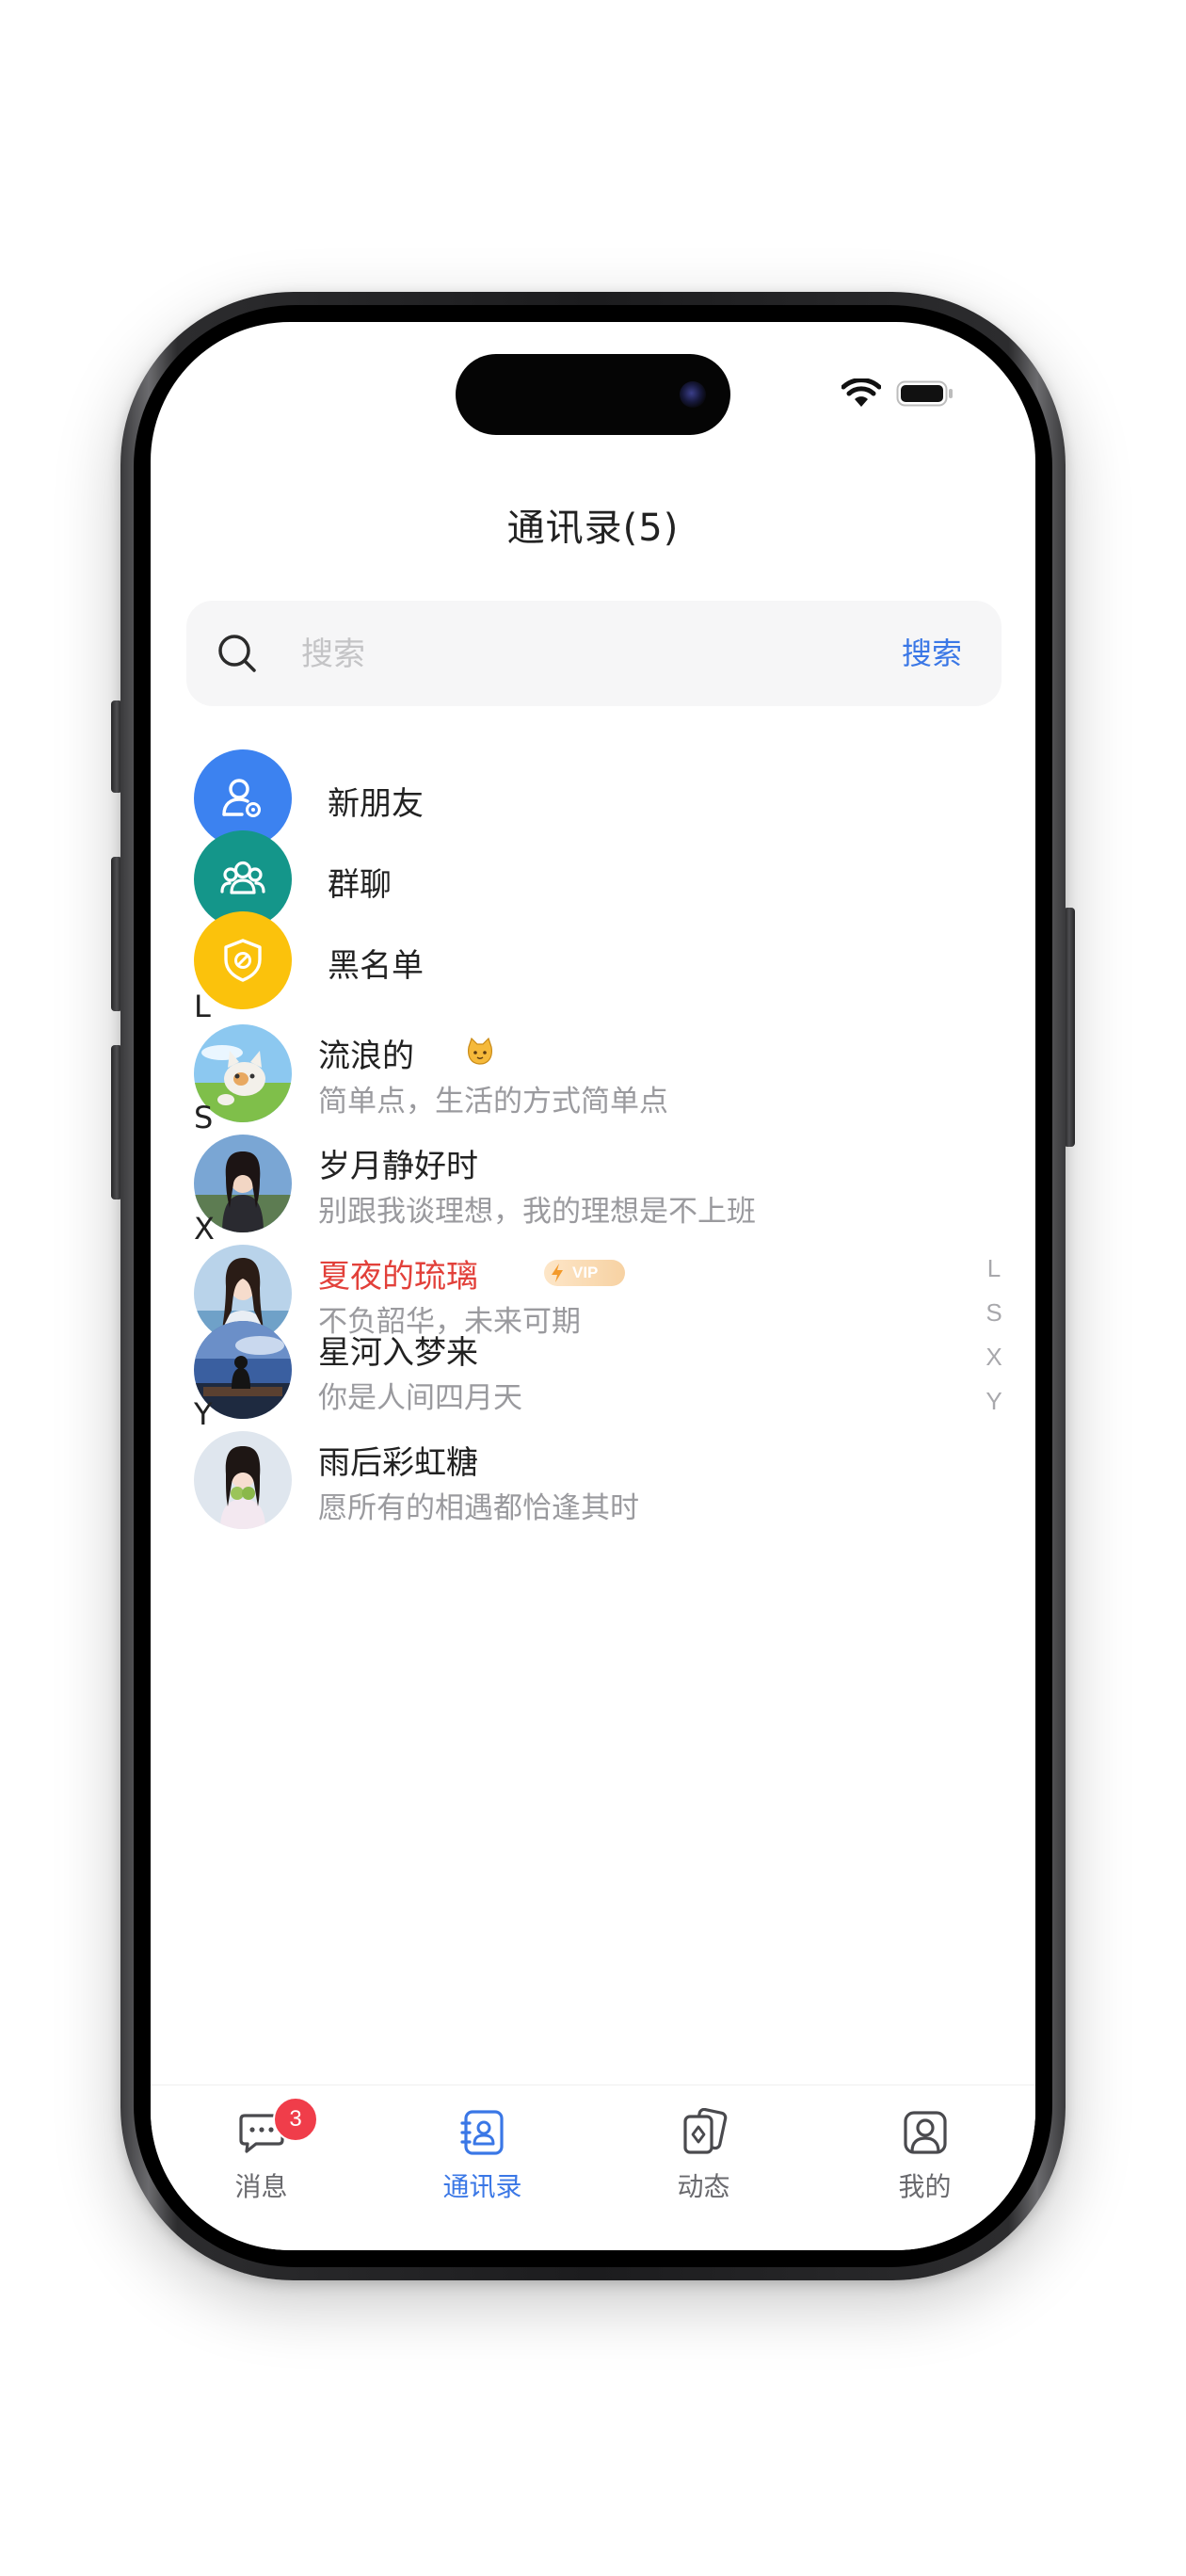 The width and height of the screenshot is (1186, 2576). Describe the element at coordinates (551, 1186) in the screenshot. I see `contact-row: 岁月静好时 别跟我谈理想，我的理想是不上班` at that location.